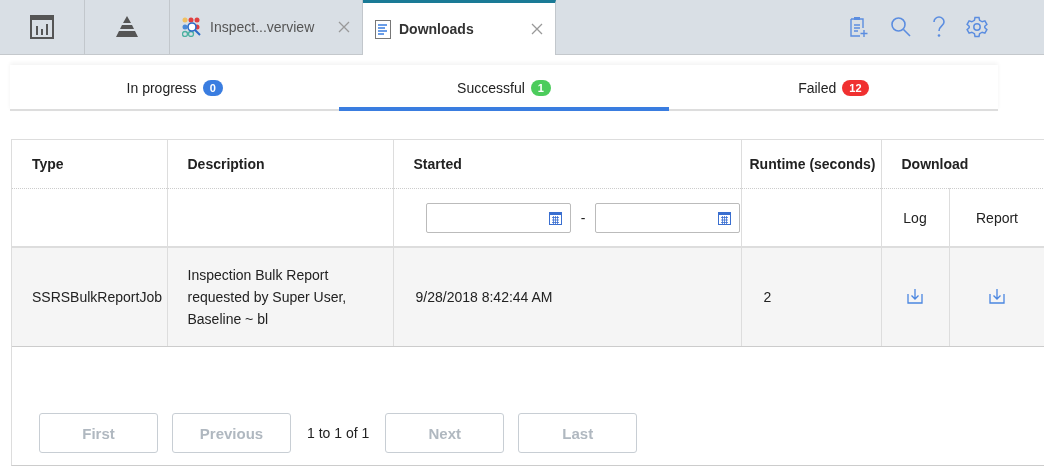 Image resolution: width=1044 pixels, height=474 pixels. I want to click on table-cell: 9/28/2018 8:42:44 AM, so click(484, 297).